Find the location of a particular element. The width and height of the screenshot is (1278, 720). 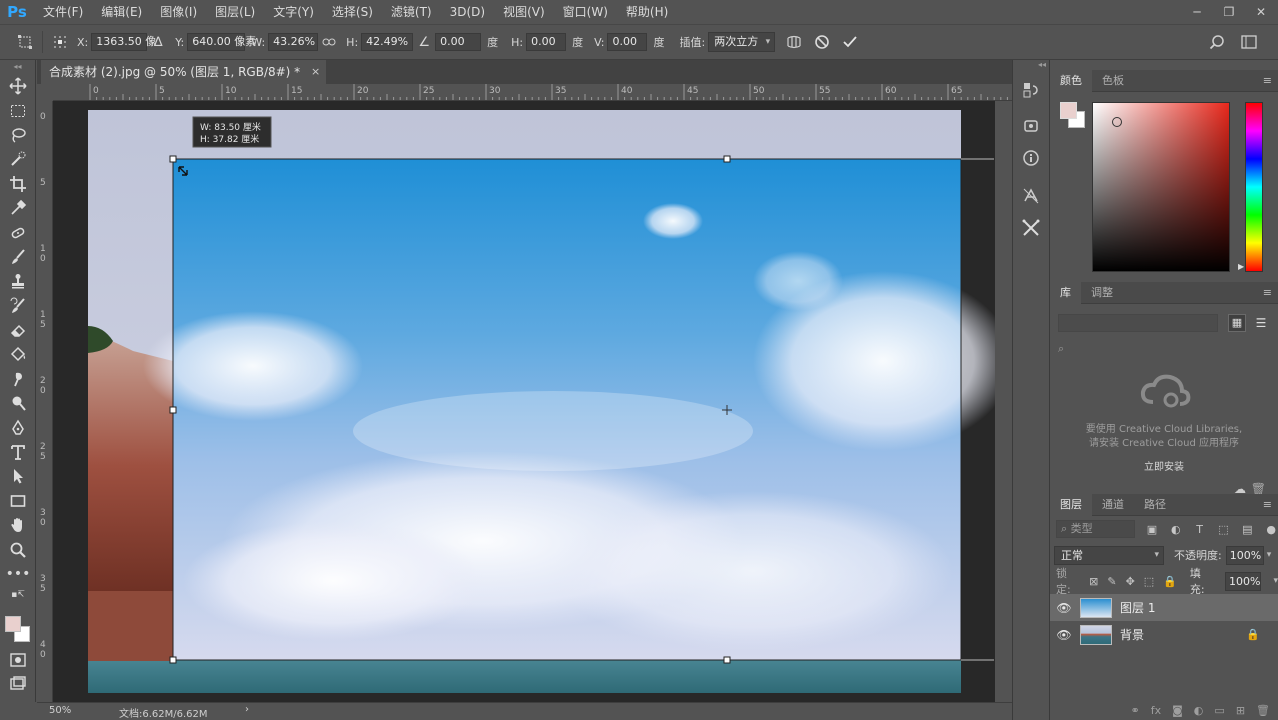

delta-icon: ∆ is located at coordinates (158, 42).